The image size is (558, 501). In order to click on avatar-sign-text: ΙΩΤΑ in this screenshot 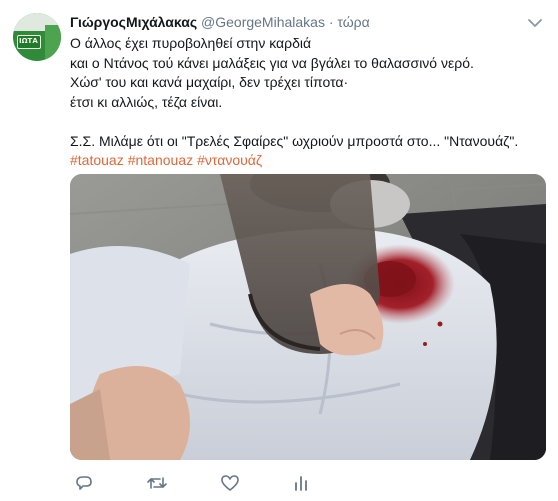, I will do `click(28, 41)`.